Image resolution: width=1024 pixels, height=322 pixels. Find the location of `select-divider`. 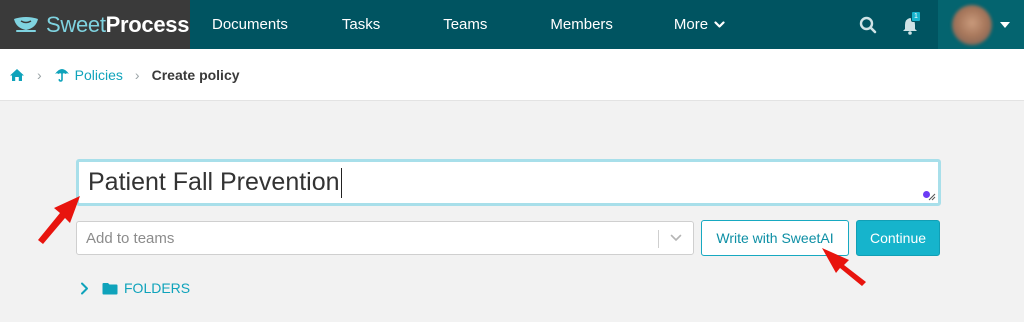

select-divider is located at coordinates (658, 239).